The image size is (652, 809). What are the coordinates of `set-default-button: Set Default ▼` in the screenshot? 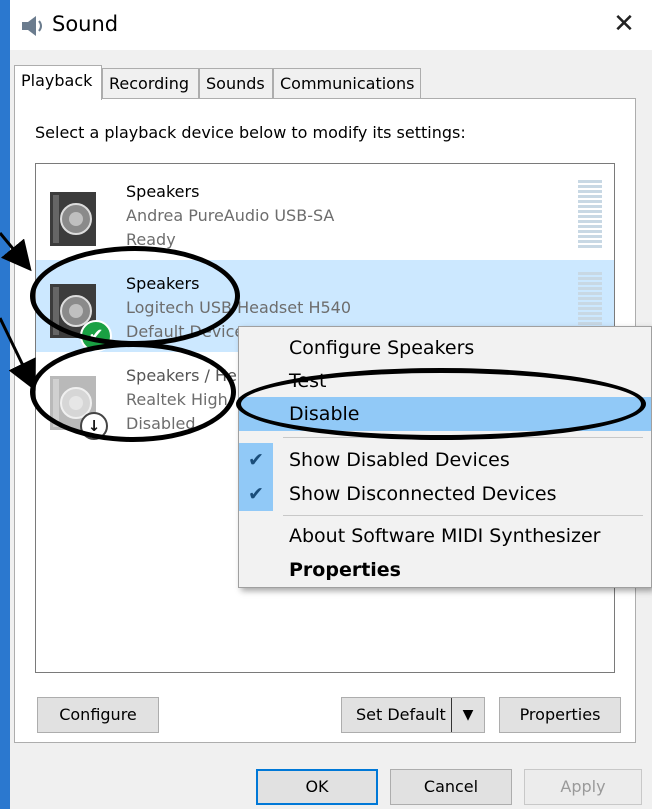 It's located at (413, 715).